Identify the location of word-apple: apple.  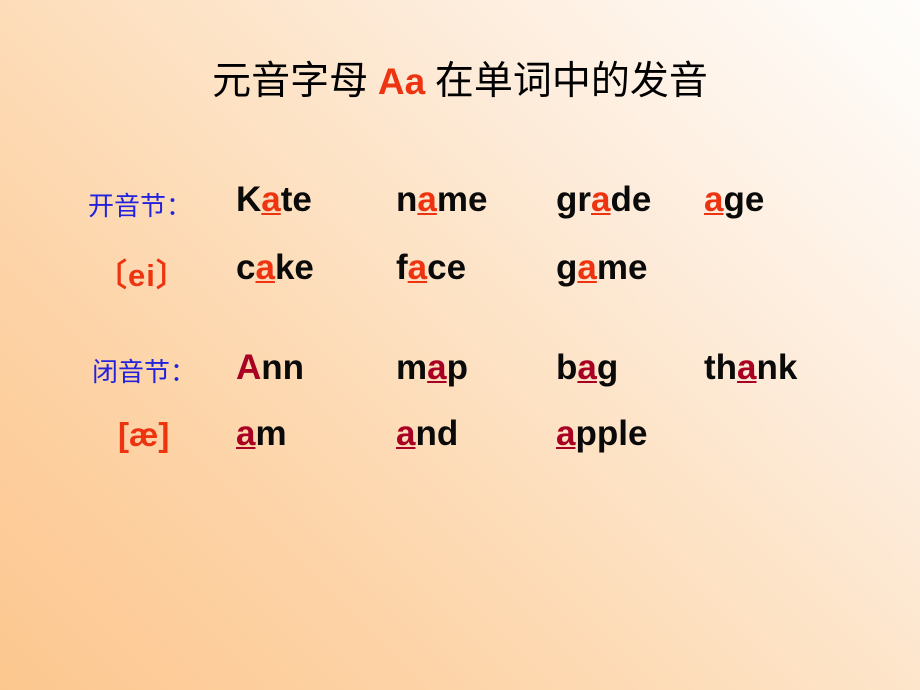
(630, 434).